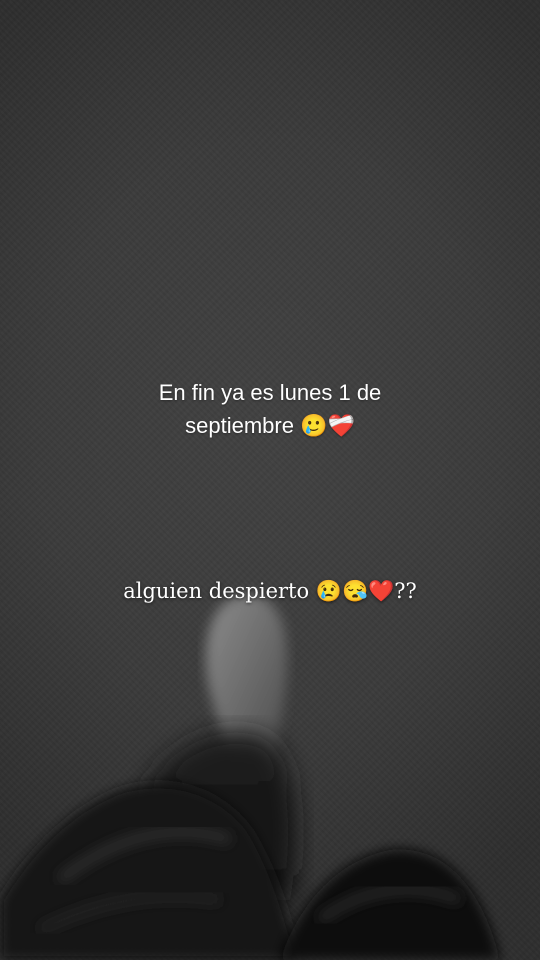 This screenshot has height=960, width=540. Describe the element at coordinates (270, 409) in the screenshot. I see `caption-date-text: En fin ya es lunes 1 de septiembre 🥲❤️‍🩹` at that location.